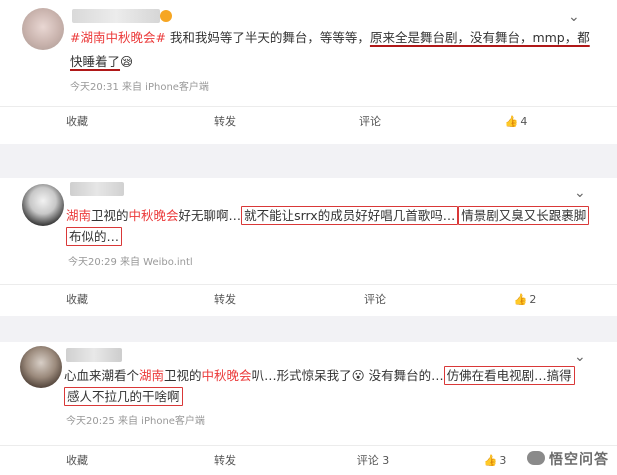 The width and height of the screenshot is (617, 475). Describe the element at coordinates (301, 375) in the screenshot. I see `text-span: 叭…形式惊呆我了` at that location.